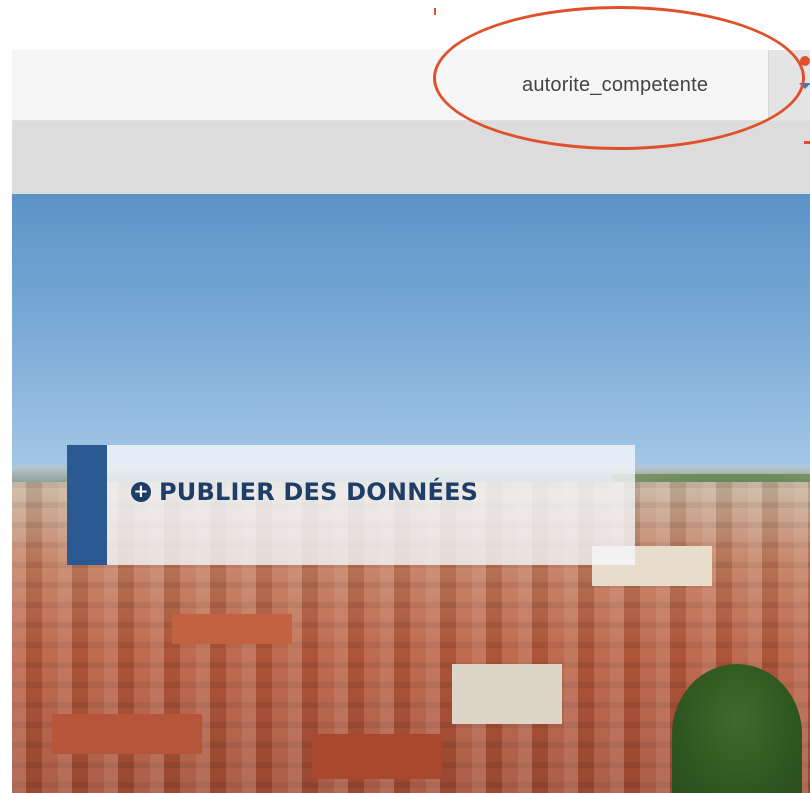 The height and width of the screenshot is (793, 810). What do you see at coordinates (319, 492) in the screenshot?
I see `publish-label: PUBLIER DES DONNÉES` at bounding box center [319, 492].